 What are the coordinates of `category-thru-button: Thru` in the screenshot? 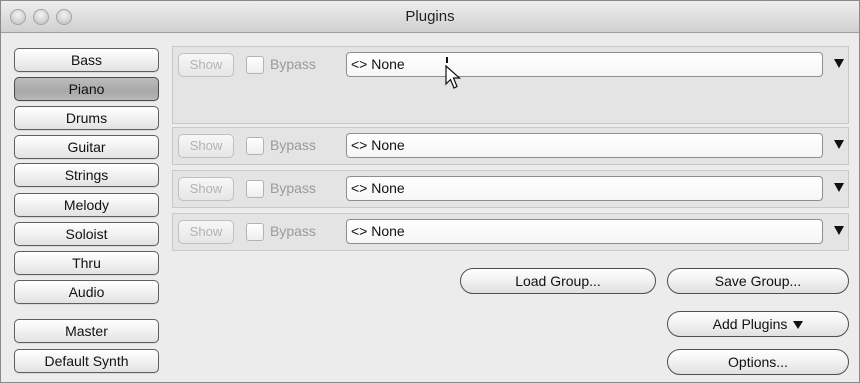 It's located at (86, 263).